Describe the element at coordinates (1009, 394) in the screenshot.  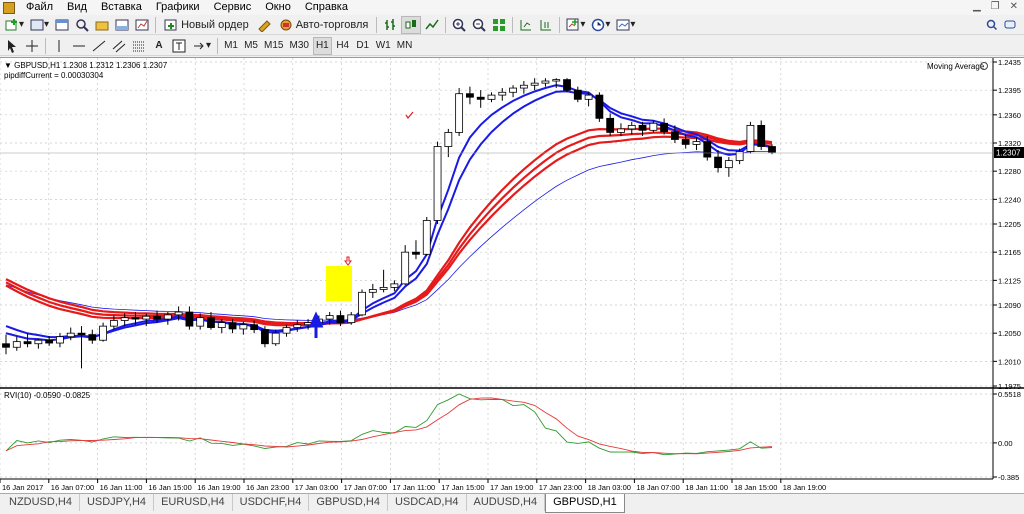
I see `rvi-tick-label: 0.5518` at that location.